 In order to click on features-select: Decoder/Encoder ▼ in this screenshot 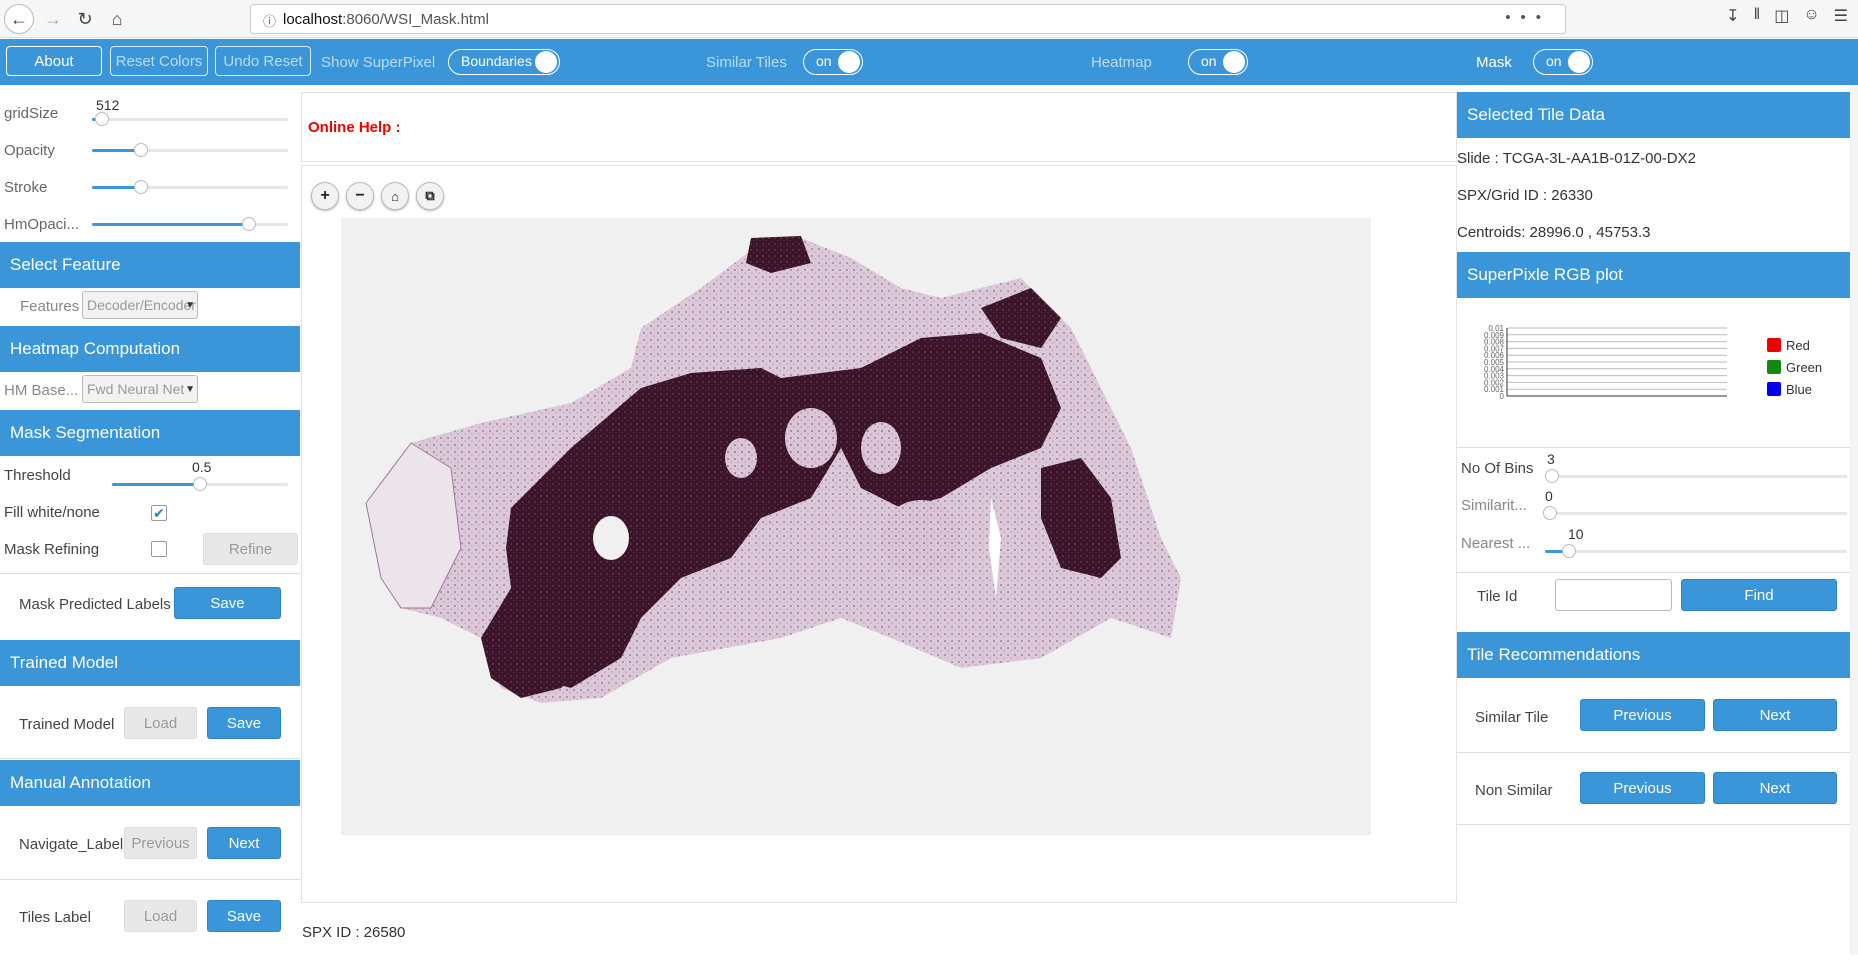, I will do `click(140, 305)`.